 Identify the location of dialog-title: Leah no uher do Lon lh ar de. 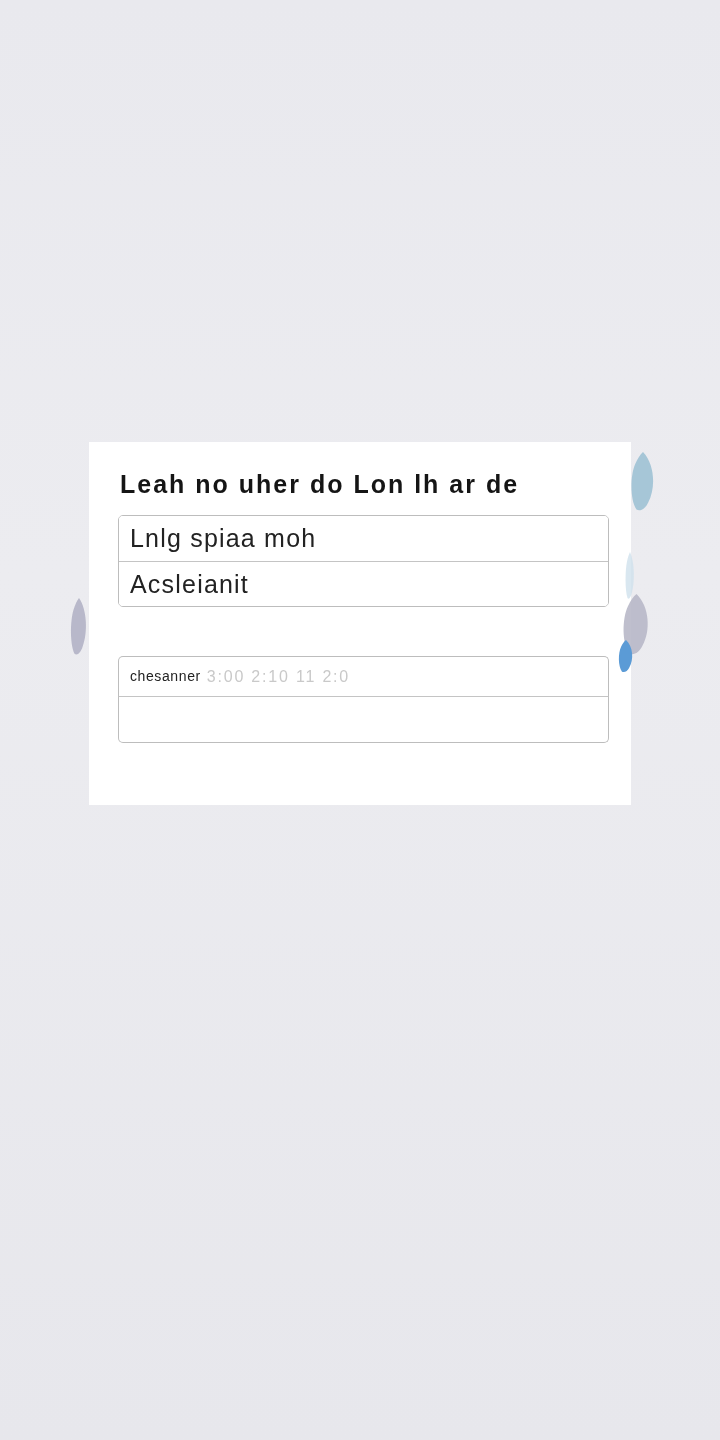
(320, 484).